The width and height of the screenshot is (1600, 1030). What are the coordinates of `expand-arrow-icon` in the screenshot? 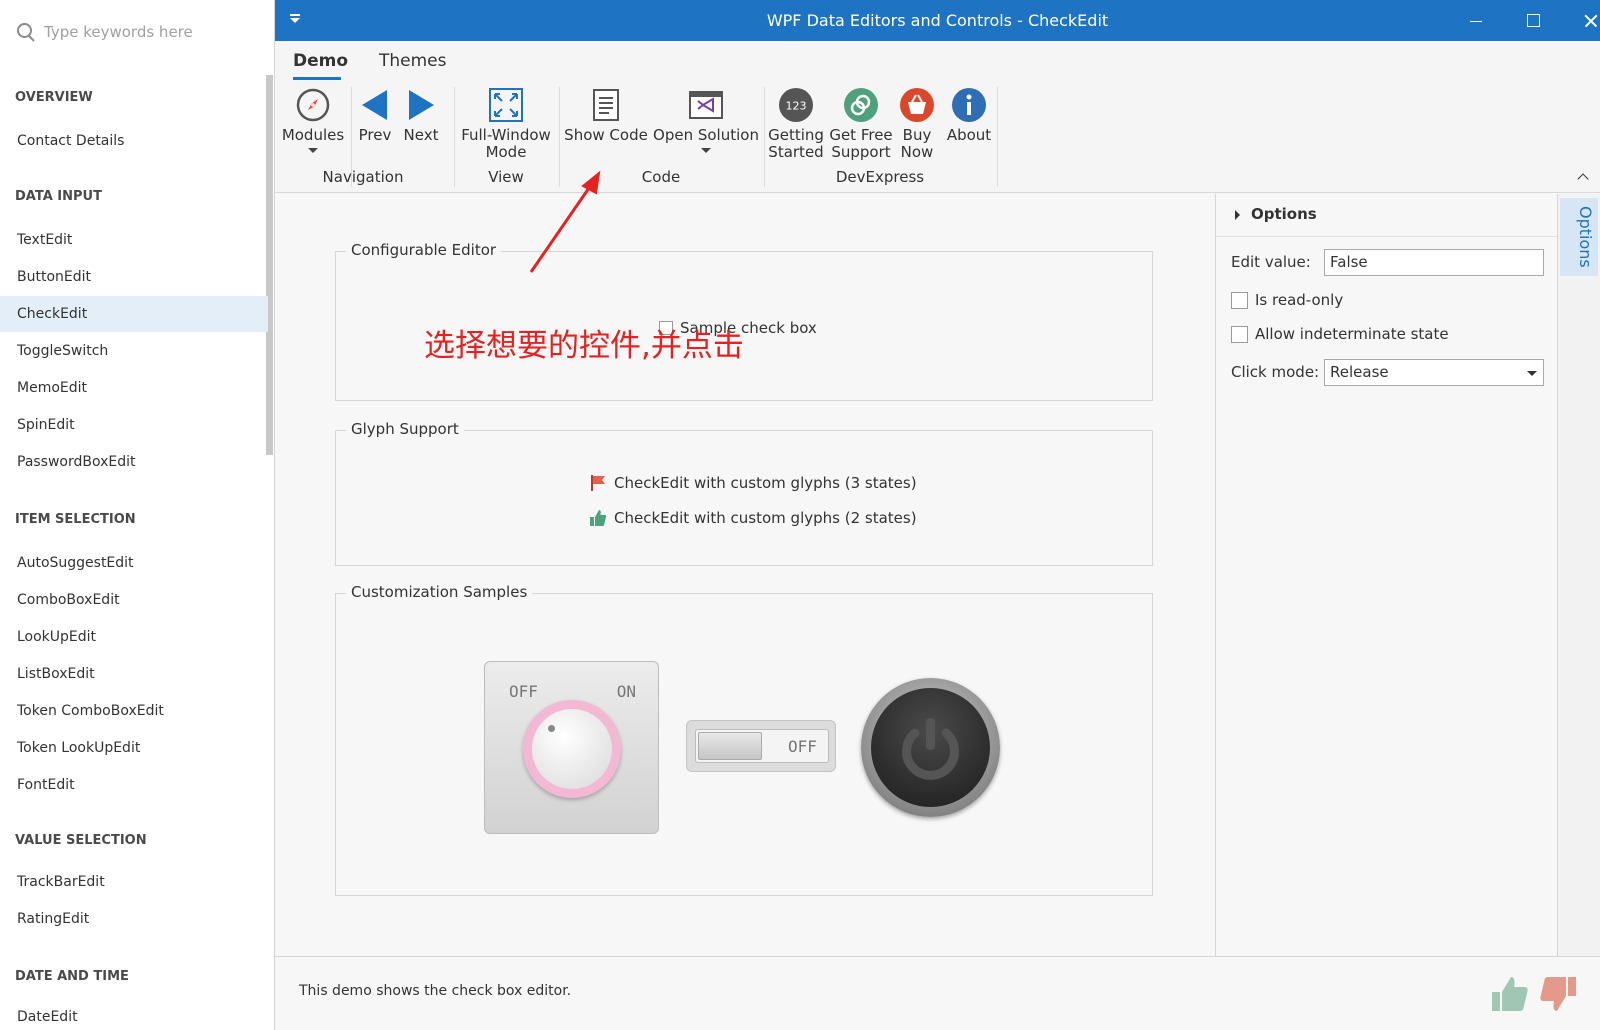 It's located at (1237, 215).